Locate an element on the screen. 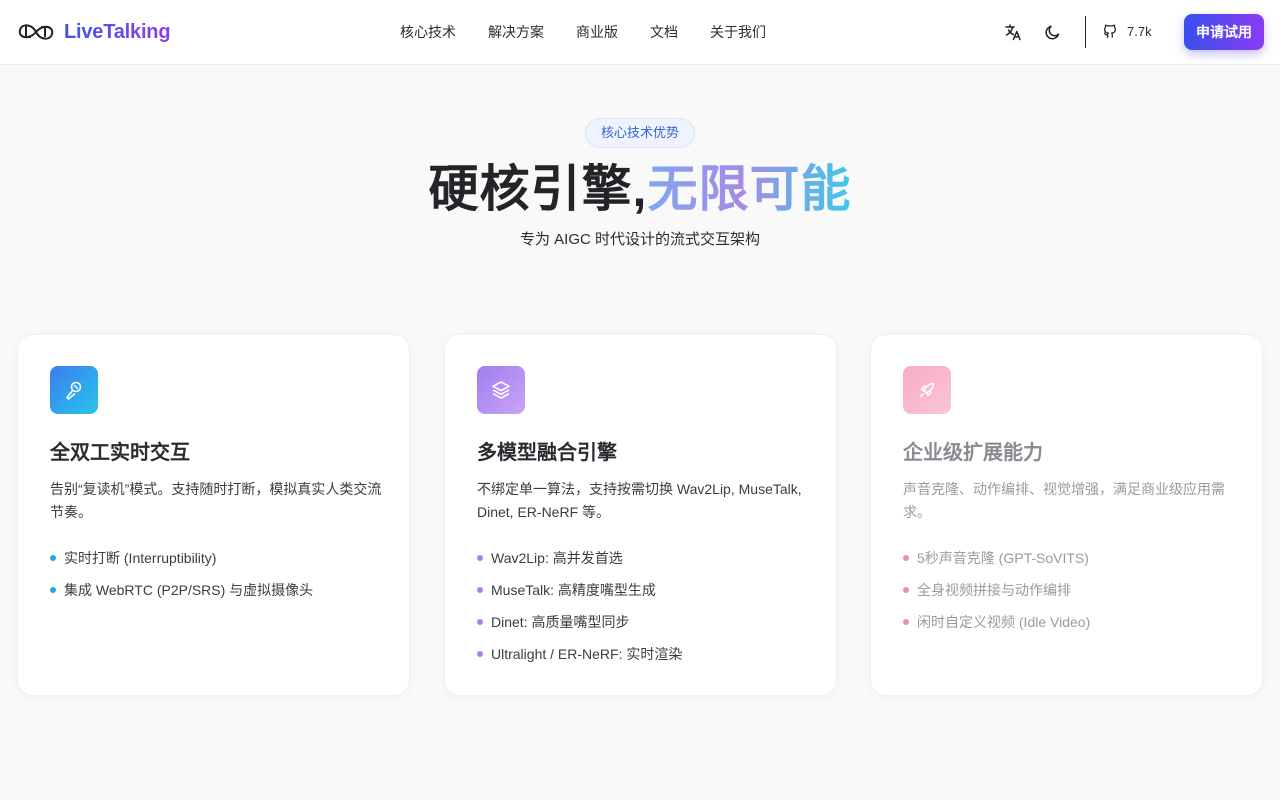 This screenshot has height=800, width=1280. microphone-icon is located at coordinates (74, 390).